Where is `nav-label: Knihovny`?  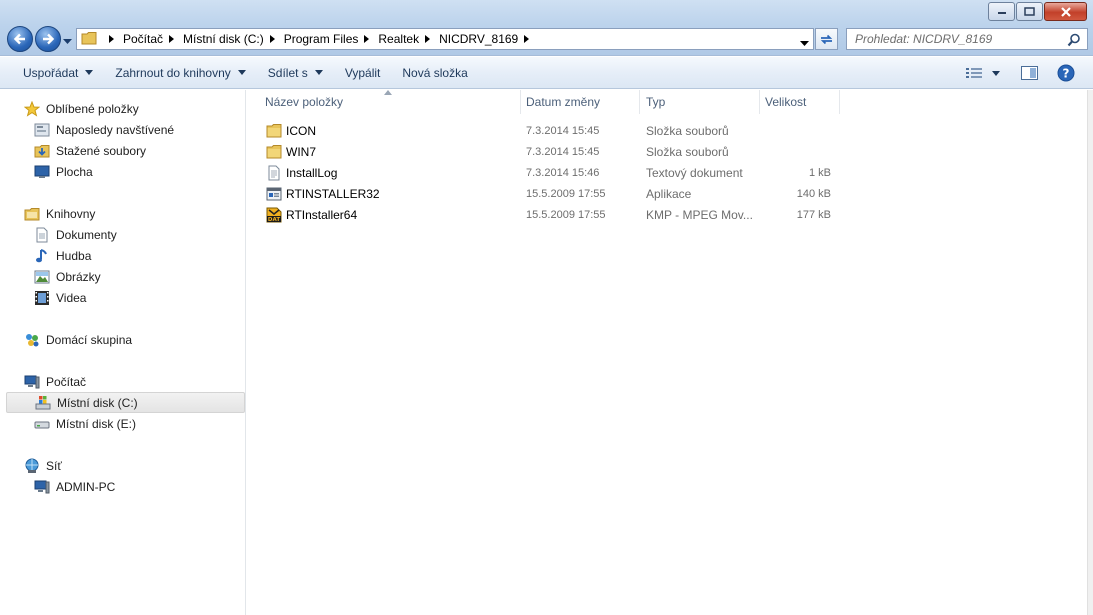
nav-label: Knihovny is located at coordinates (71, 213).